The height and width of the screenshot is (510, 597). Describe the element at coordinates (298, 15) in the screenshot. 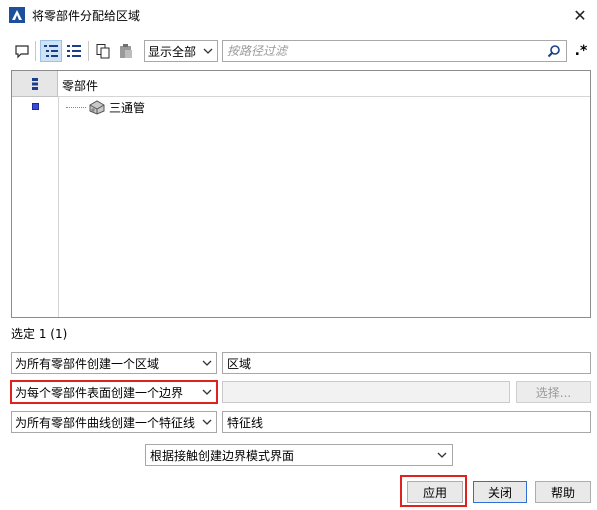

I see `title-bar: 将零部件分配给区域 ✕` at that location.